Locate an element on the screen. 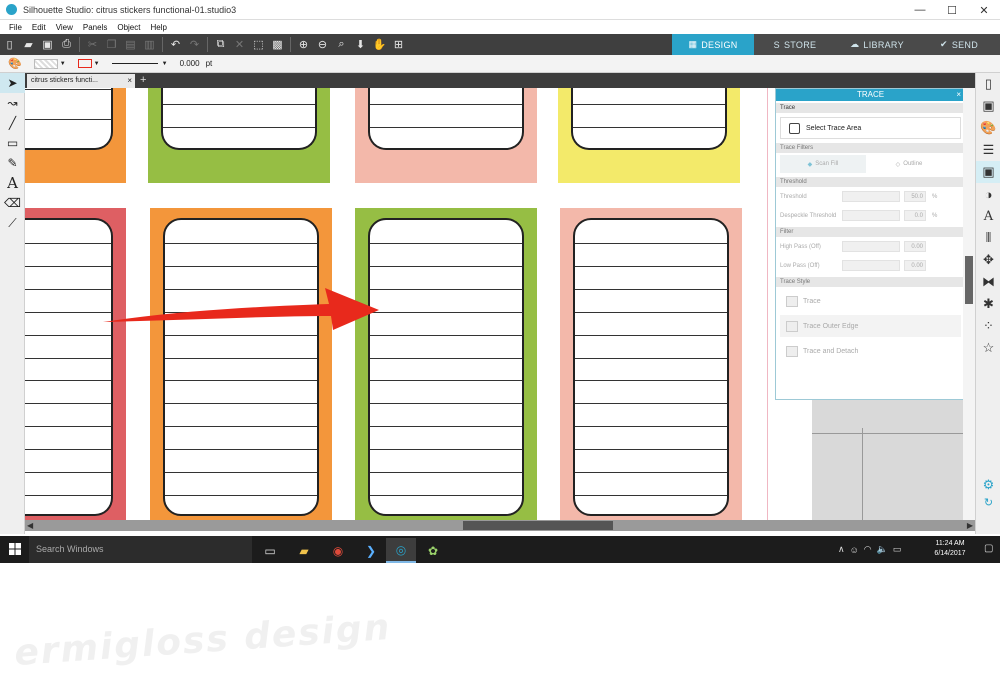 The width and height of the screenshot is (1000, 687). vertical-scrollbar is located at coordinates (969, 304).